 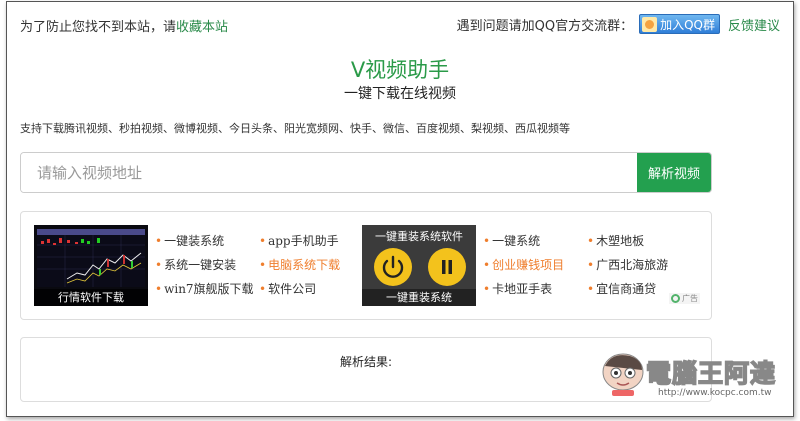 I want to click on bookmark-notice: 为了防止您找不到本站，请收藏本站, so click(x=124, y=25).